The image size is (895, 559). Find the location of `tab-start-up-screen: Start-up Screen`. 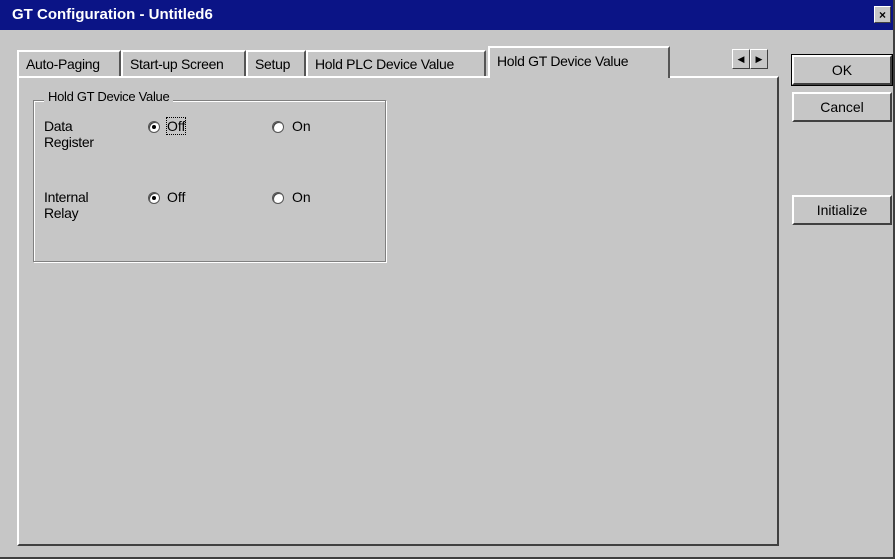

tab-start-up-screen: Start-up Screen is located at coordinates (183, 63).